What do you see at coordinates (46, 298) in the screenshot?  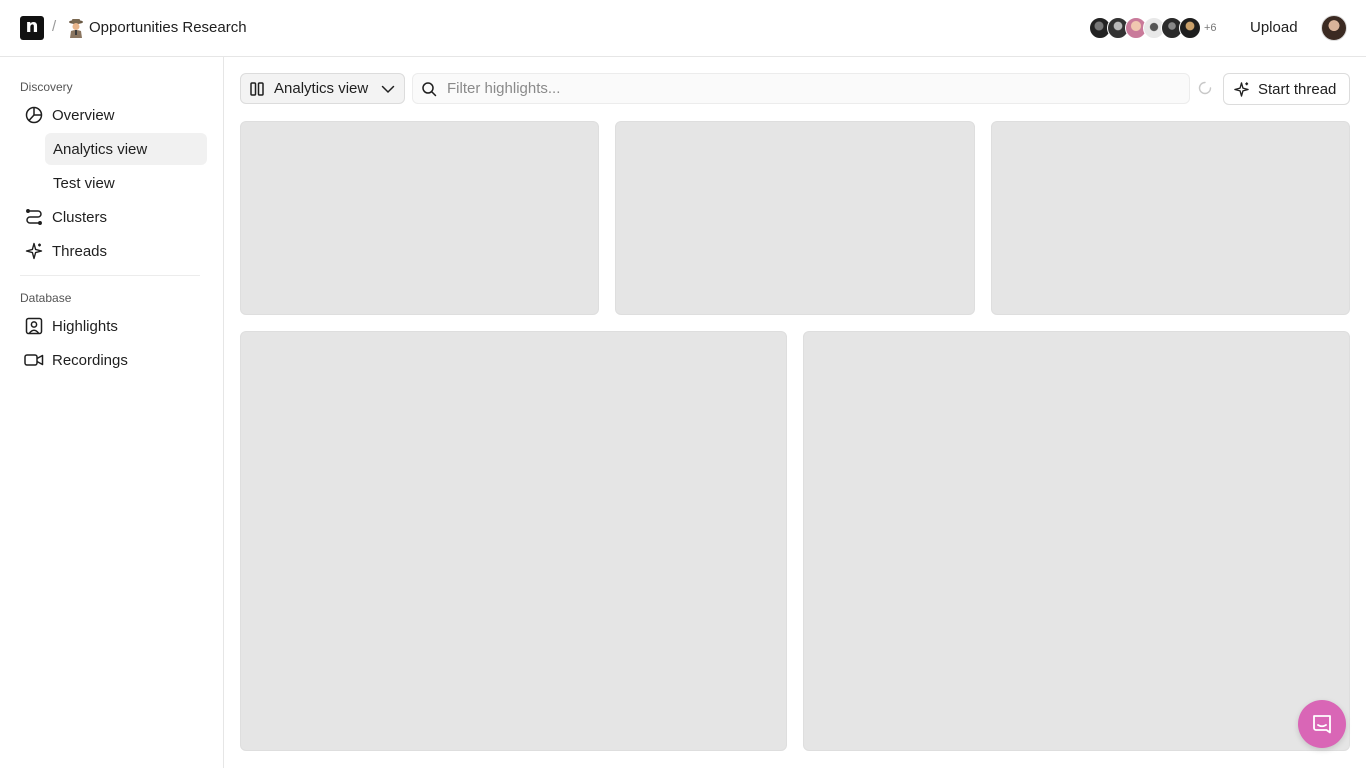 I see `section-label-database: Database` at bounding box center [46, 298].